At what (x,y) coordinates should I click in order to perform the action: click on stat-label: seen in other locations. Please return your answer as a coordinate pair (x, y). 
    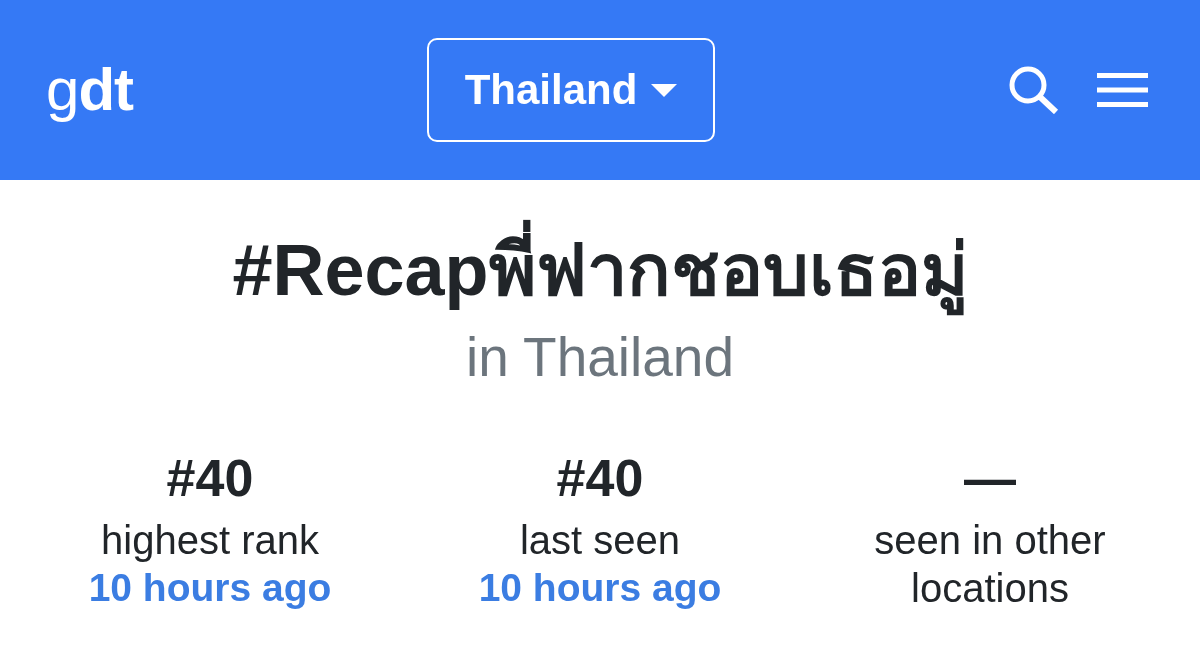
    Looking at the image, I should click on (990, 564).